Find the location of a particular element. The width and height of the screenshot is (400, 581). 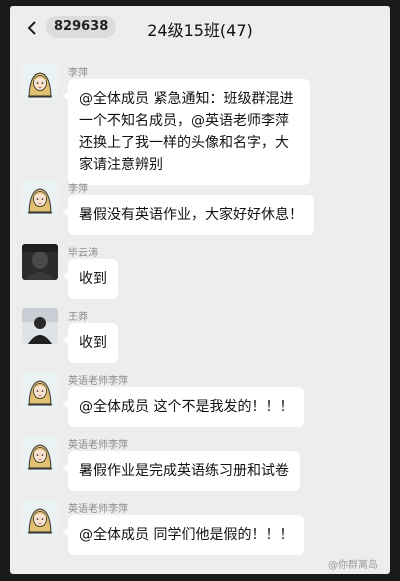

chat-header: 829638 24级15班(47) is located at coordinates (200, 28).